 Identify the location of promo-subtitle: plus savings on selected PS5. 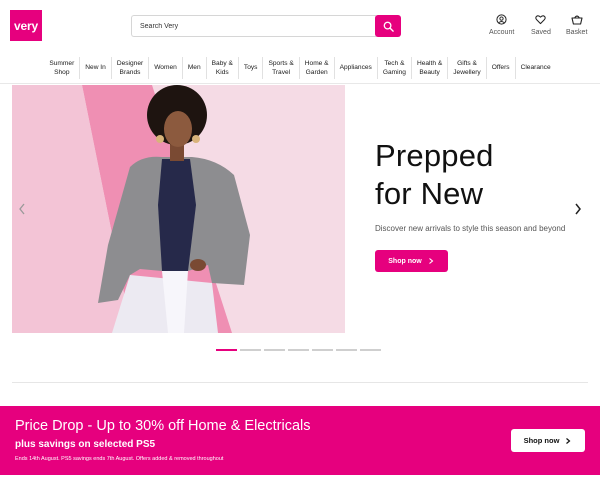
(85, 444).